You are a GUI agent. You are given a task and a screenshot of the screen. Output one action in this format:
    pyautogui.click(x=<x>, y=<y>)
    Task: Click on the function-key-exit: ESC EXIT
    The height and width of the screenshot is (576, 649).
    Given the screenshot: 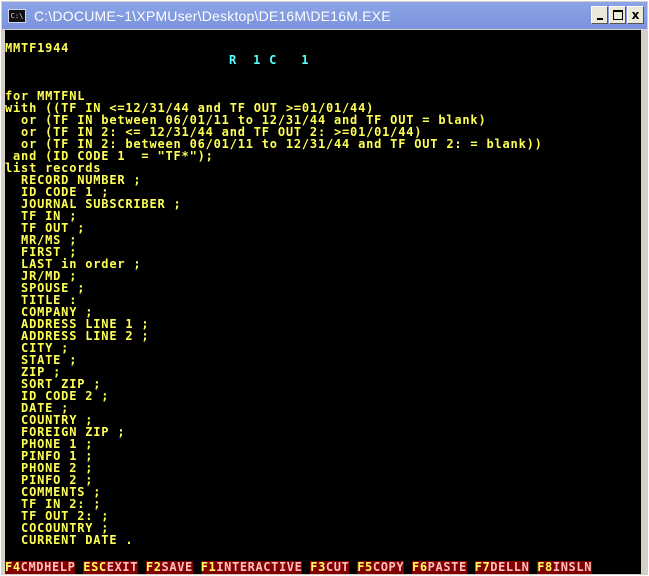 What is the action you would take?
    pyautogui.click(x=111, y=567)
    